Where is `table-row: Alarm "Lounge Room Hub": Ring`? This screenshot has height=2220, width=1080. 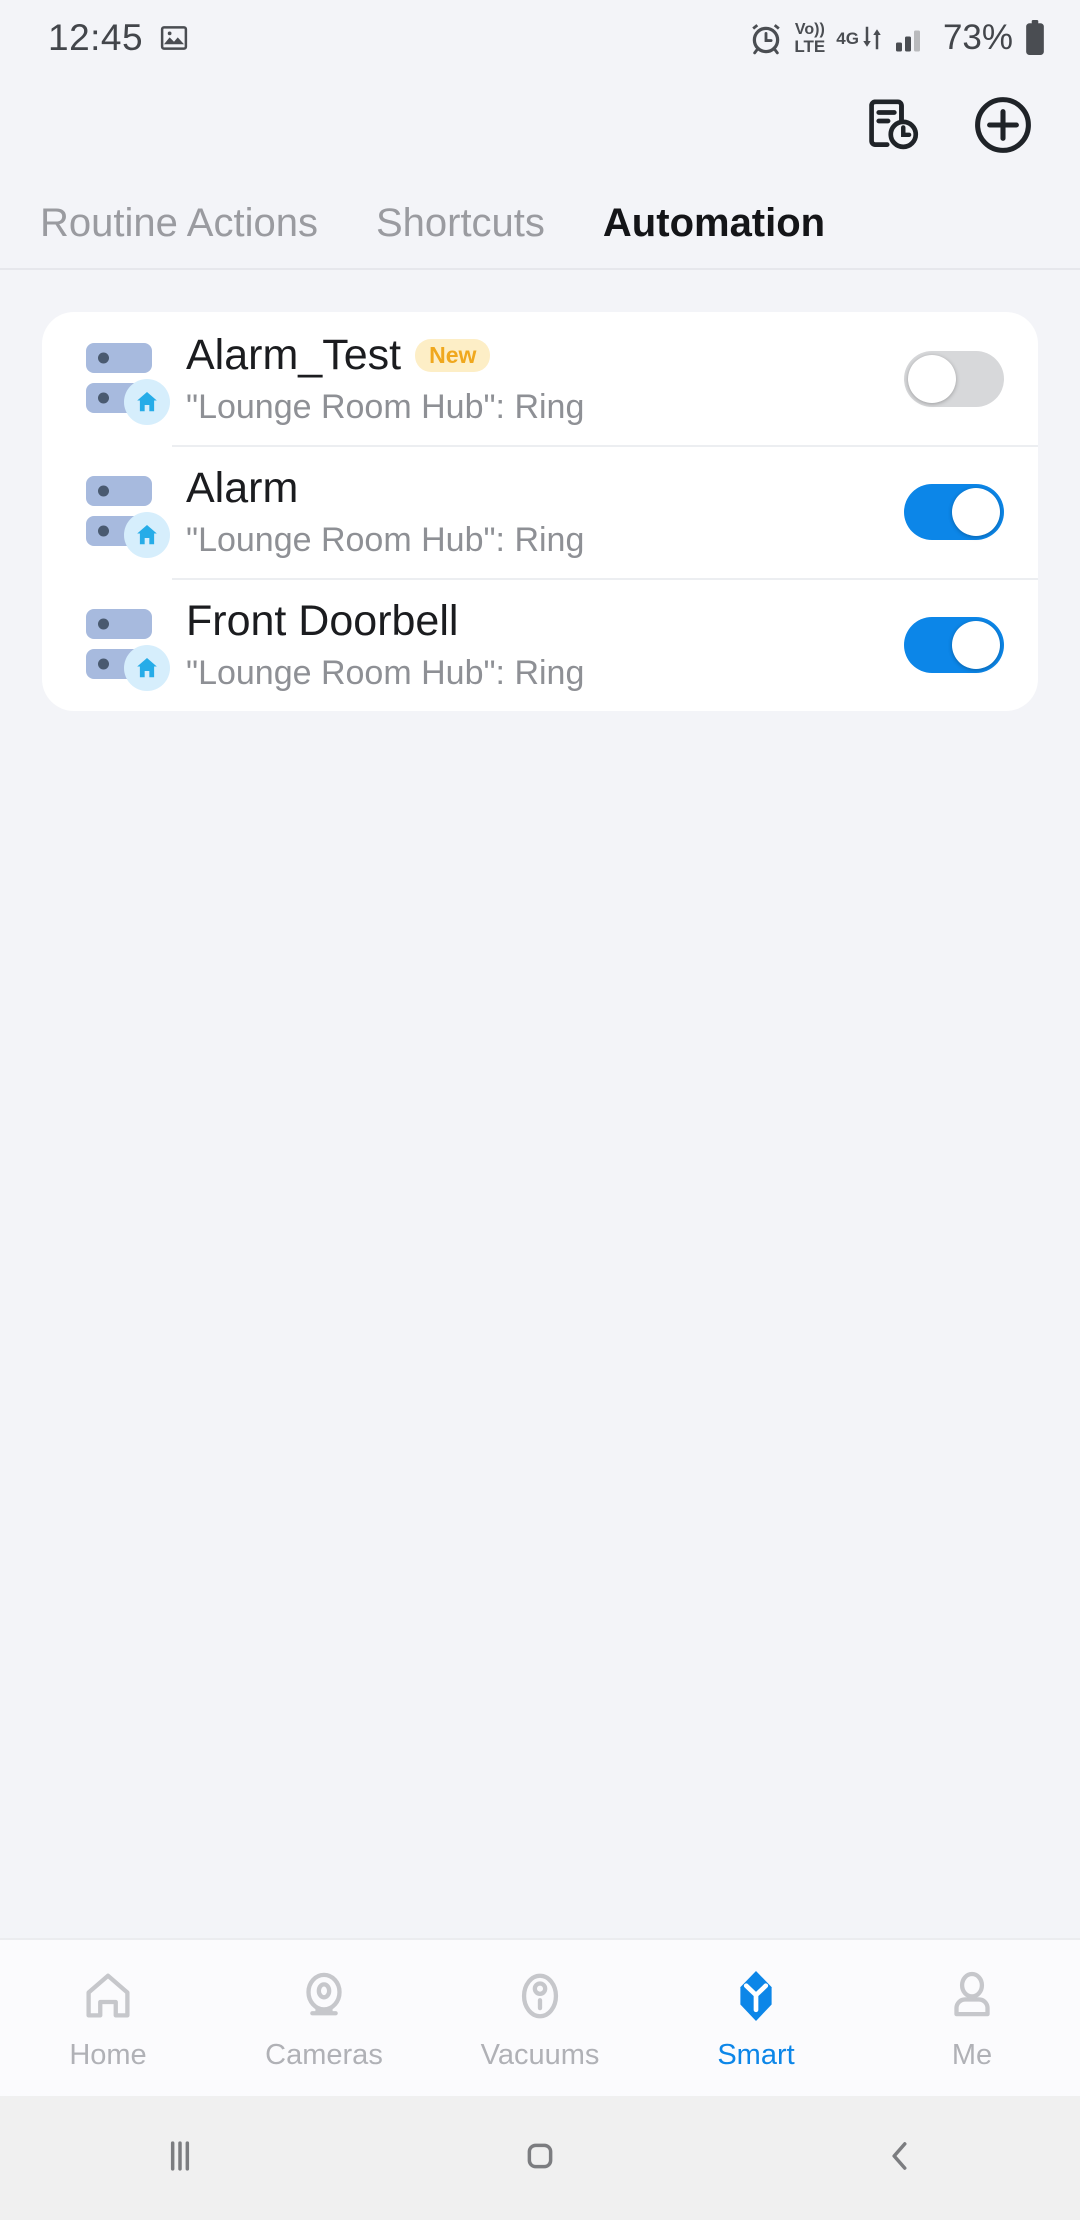
table-row: Alarm "Lounge Room Hub": Ring is located at coordinates (540, 511).